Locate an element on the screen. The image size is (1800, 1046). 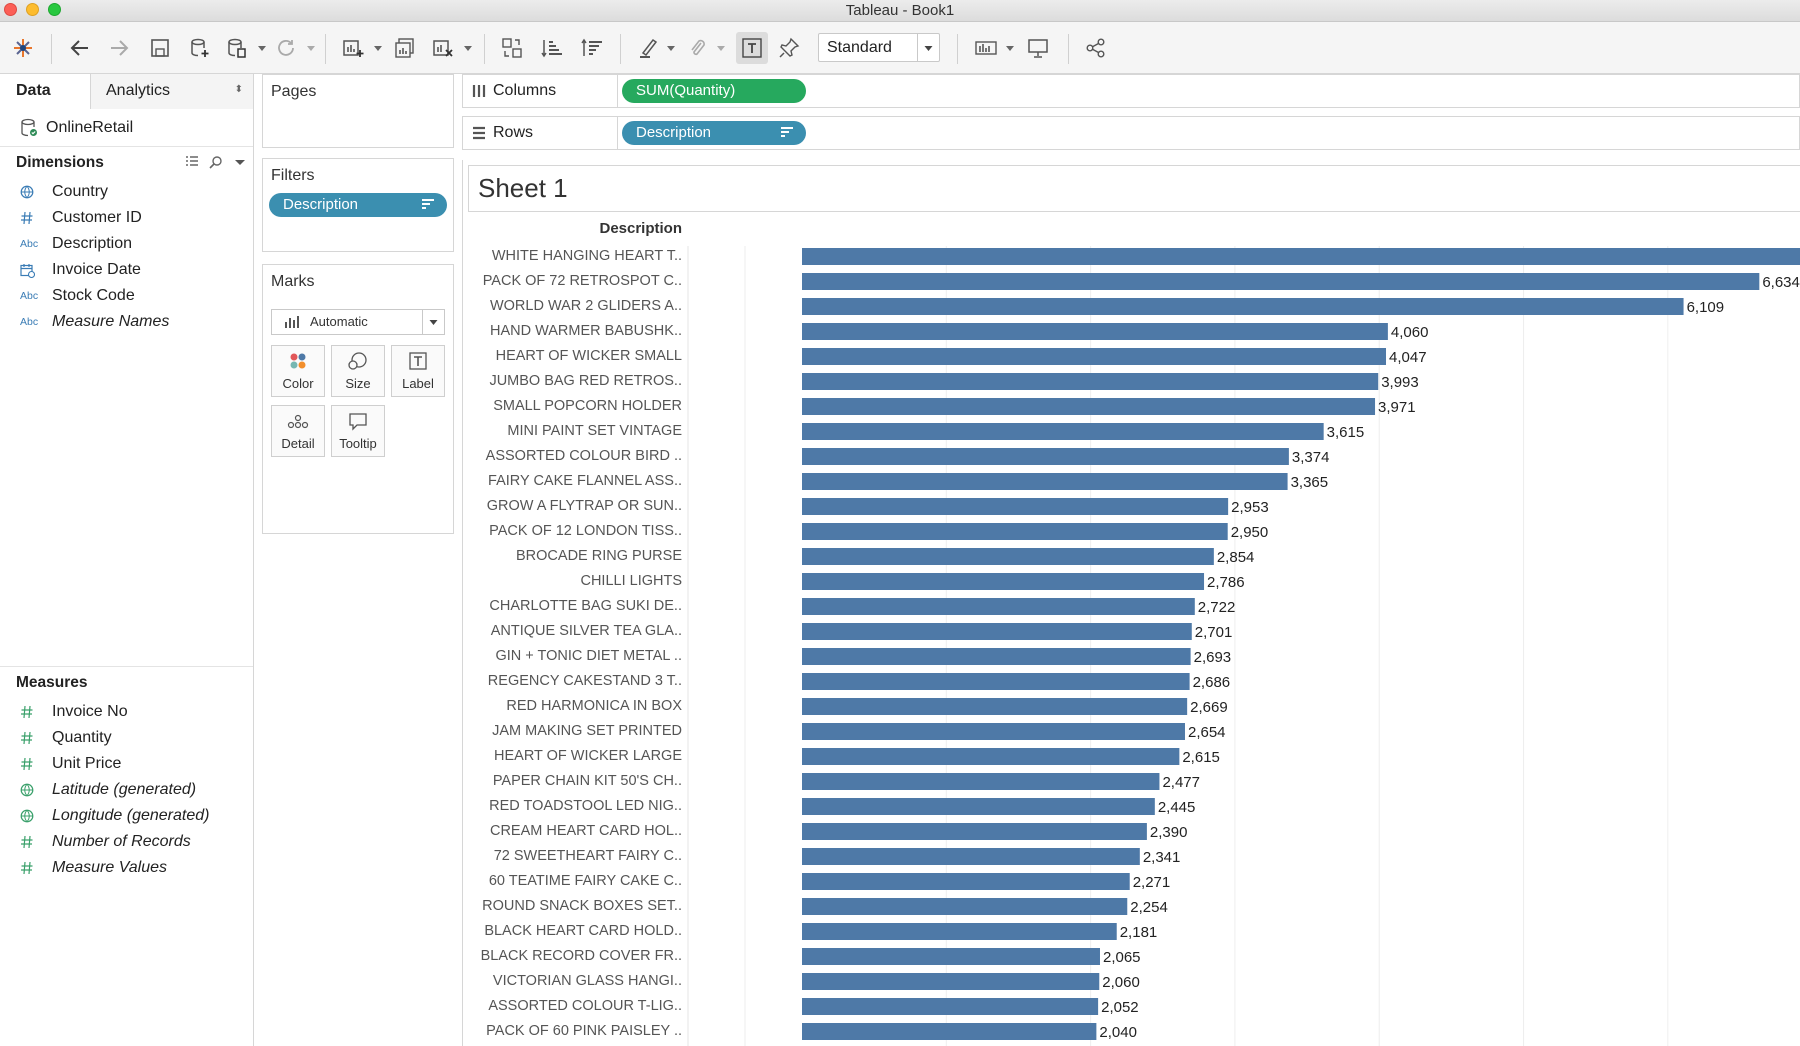
category-label: BLACK HEART CARD HOLD.. is located at coordinates (583, 931).